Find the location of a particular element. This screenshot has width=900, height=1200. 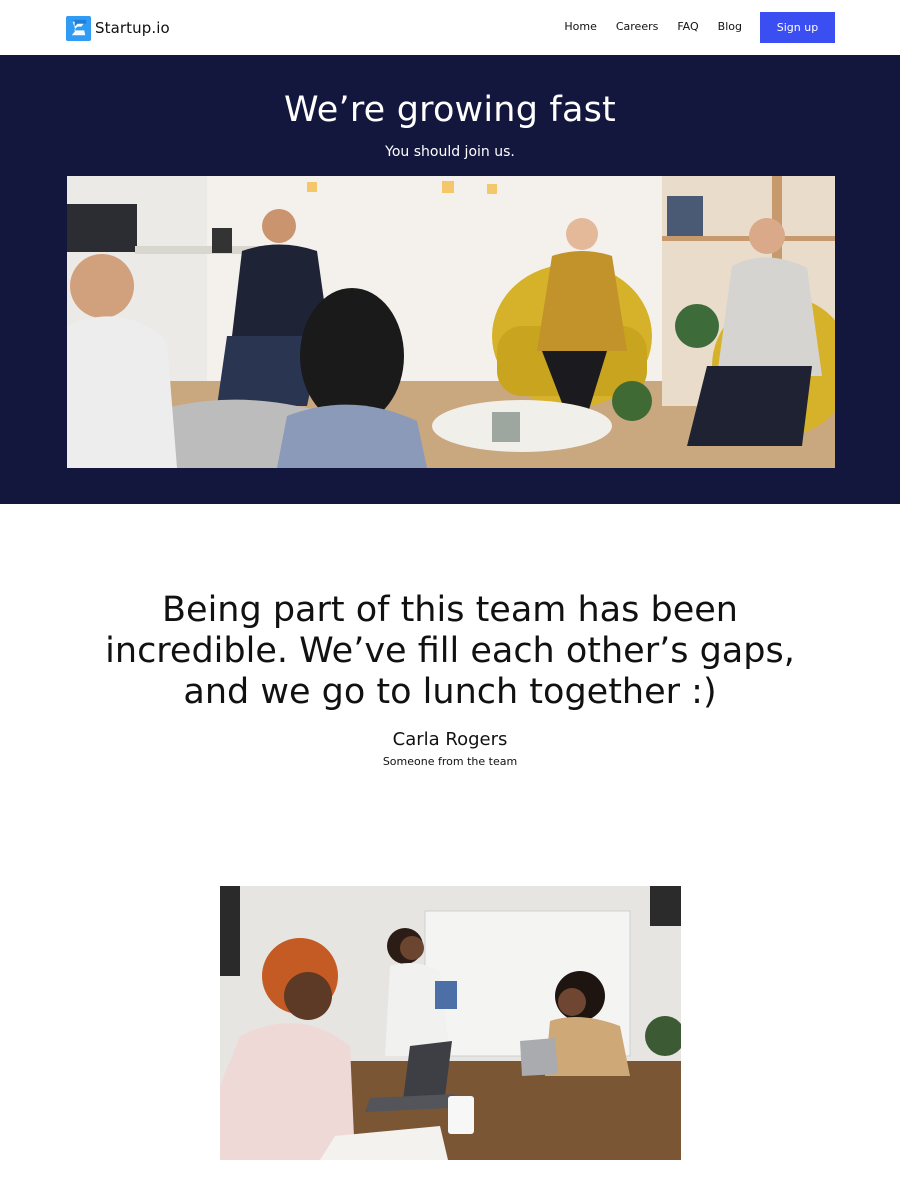

nav-link-faq: FAQ is located at coordinates (687, 27).